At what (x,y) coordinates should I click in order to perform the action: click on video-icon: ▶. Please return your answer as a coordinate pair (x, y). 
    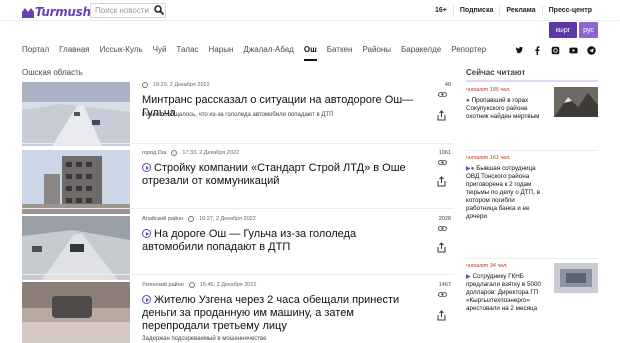
    Looking at the image, I should click on (468, 277).